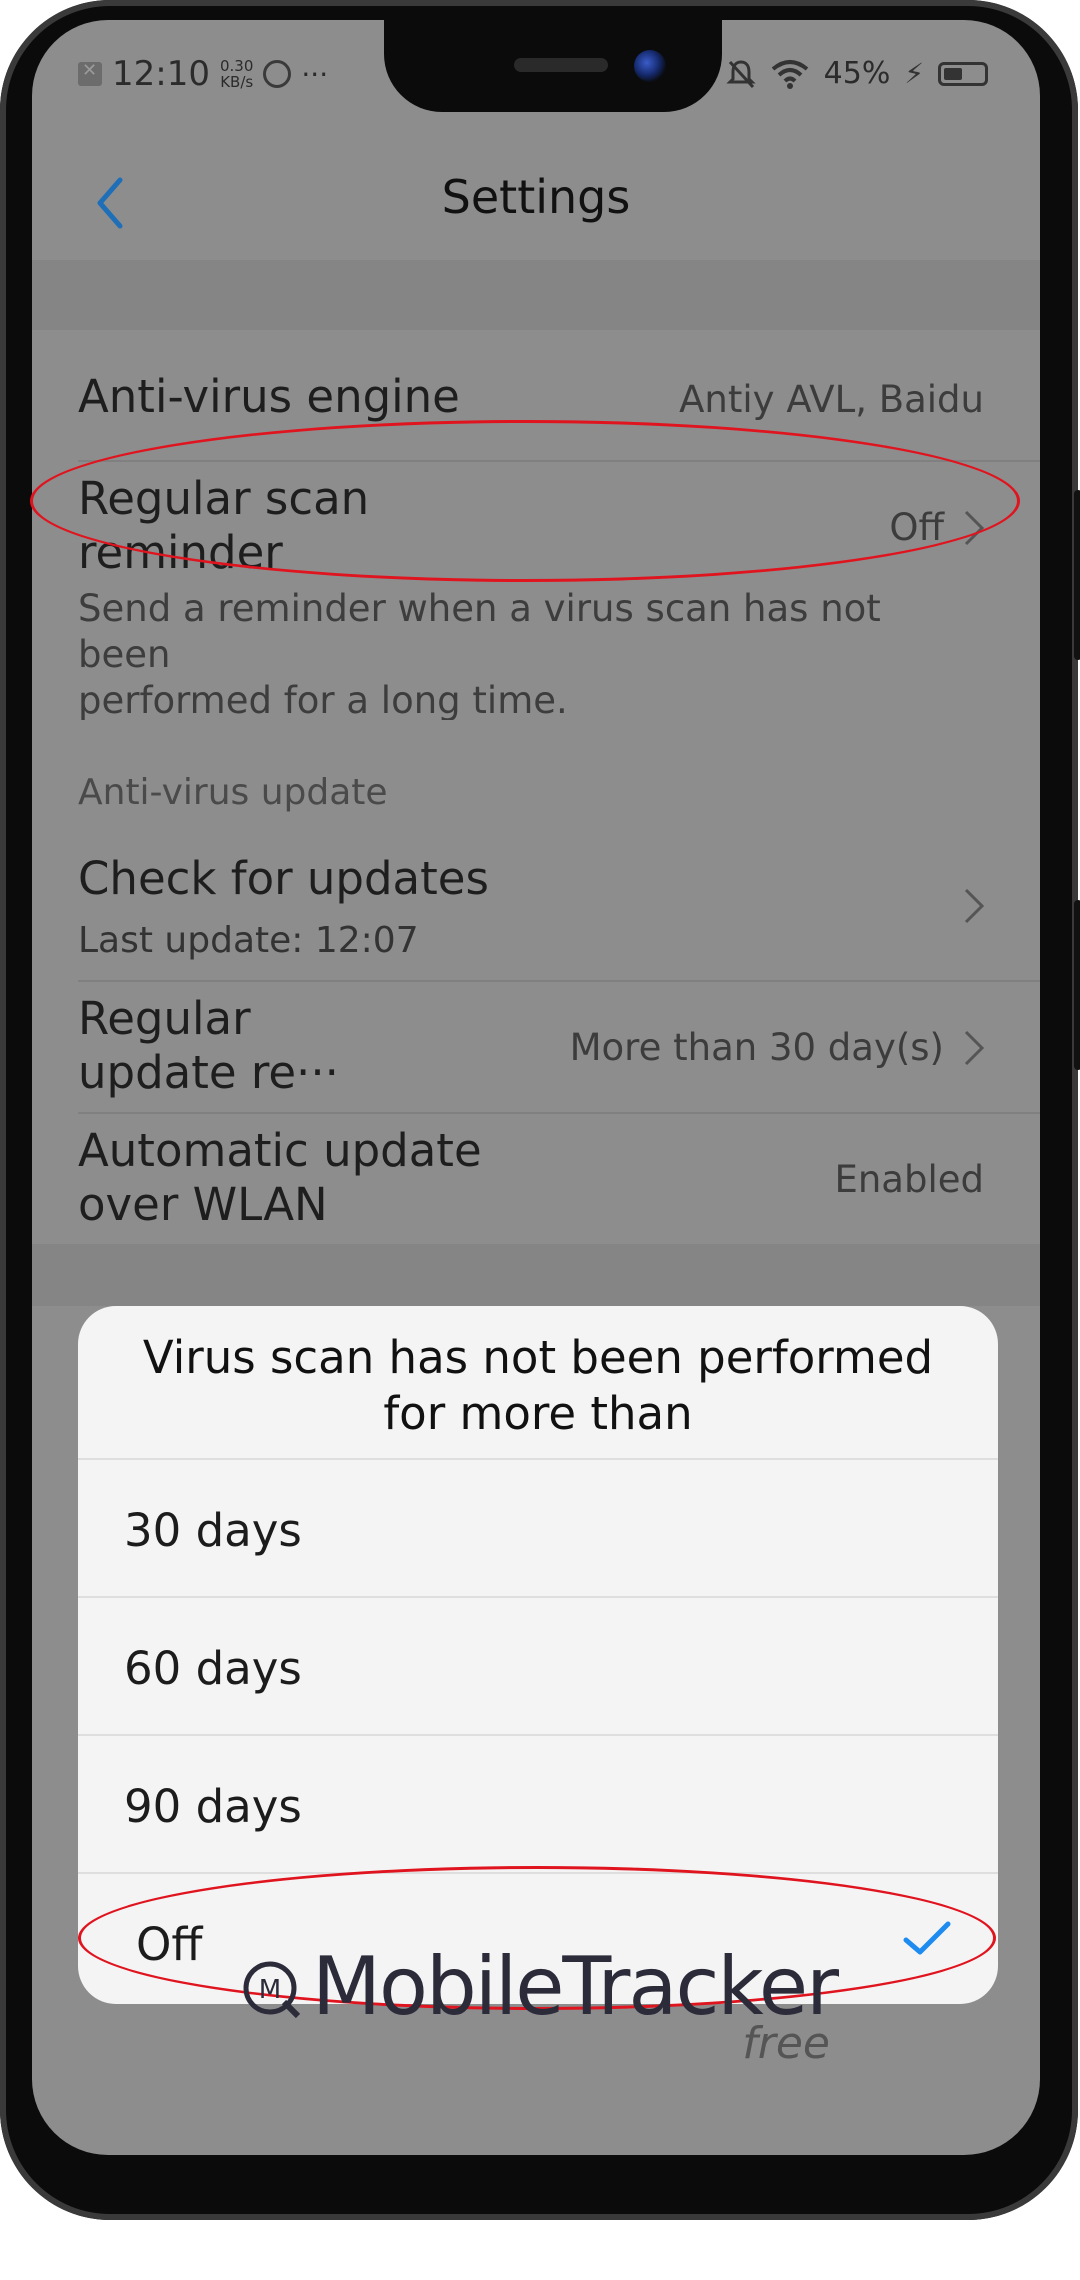 This screenshot has height=2280, width=1080. What do you see at coordinates (213, 1530) in the screenshot?
I see `option-label: 30 days` at bounding box center [213, 1530].